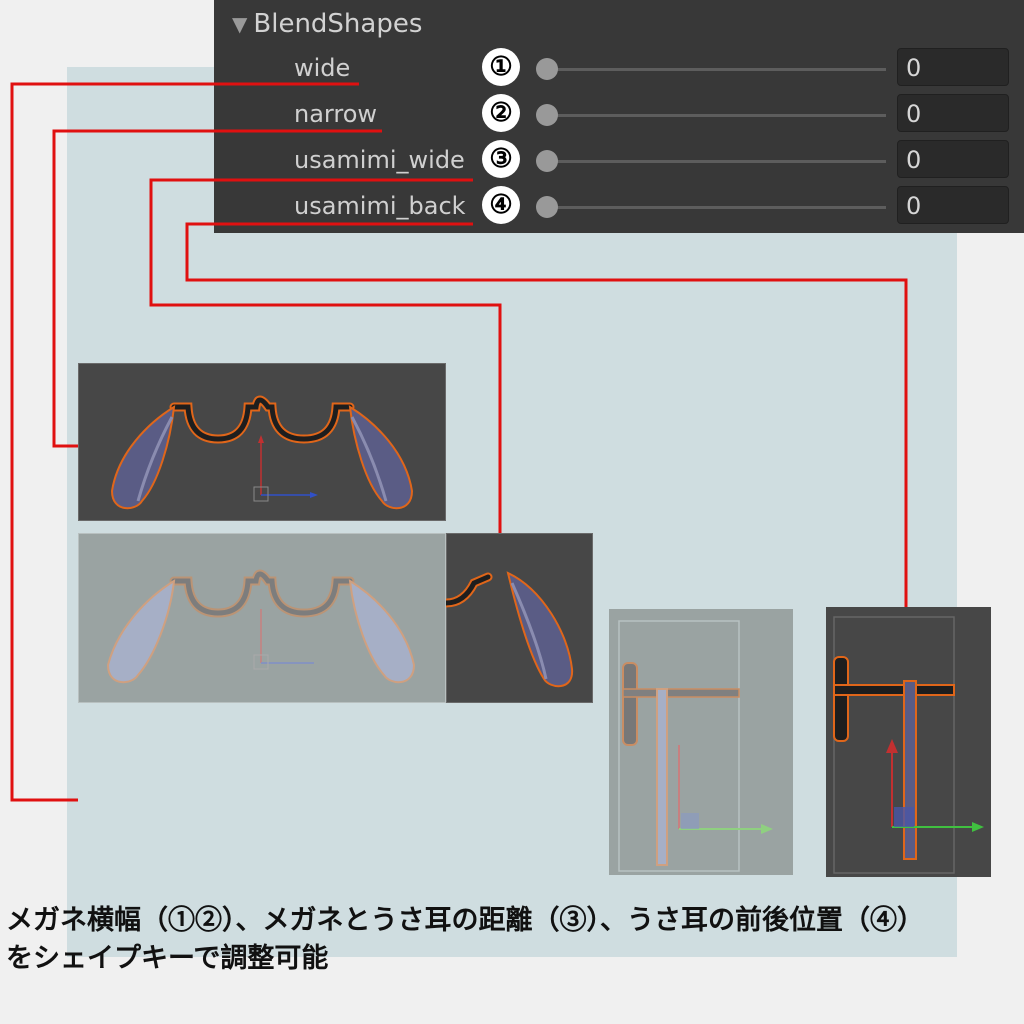 The image size is (1024, 1024). Describe the element at coordinates (908, 742) in the screenshot. I see `viewport-usamimi-back` at that location.